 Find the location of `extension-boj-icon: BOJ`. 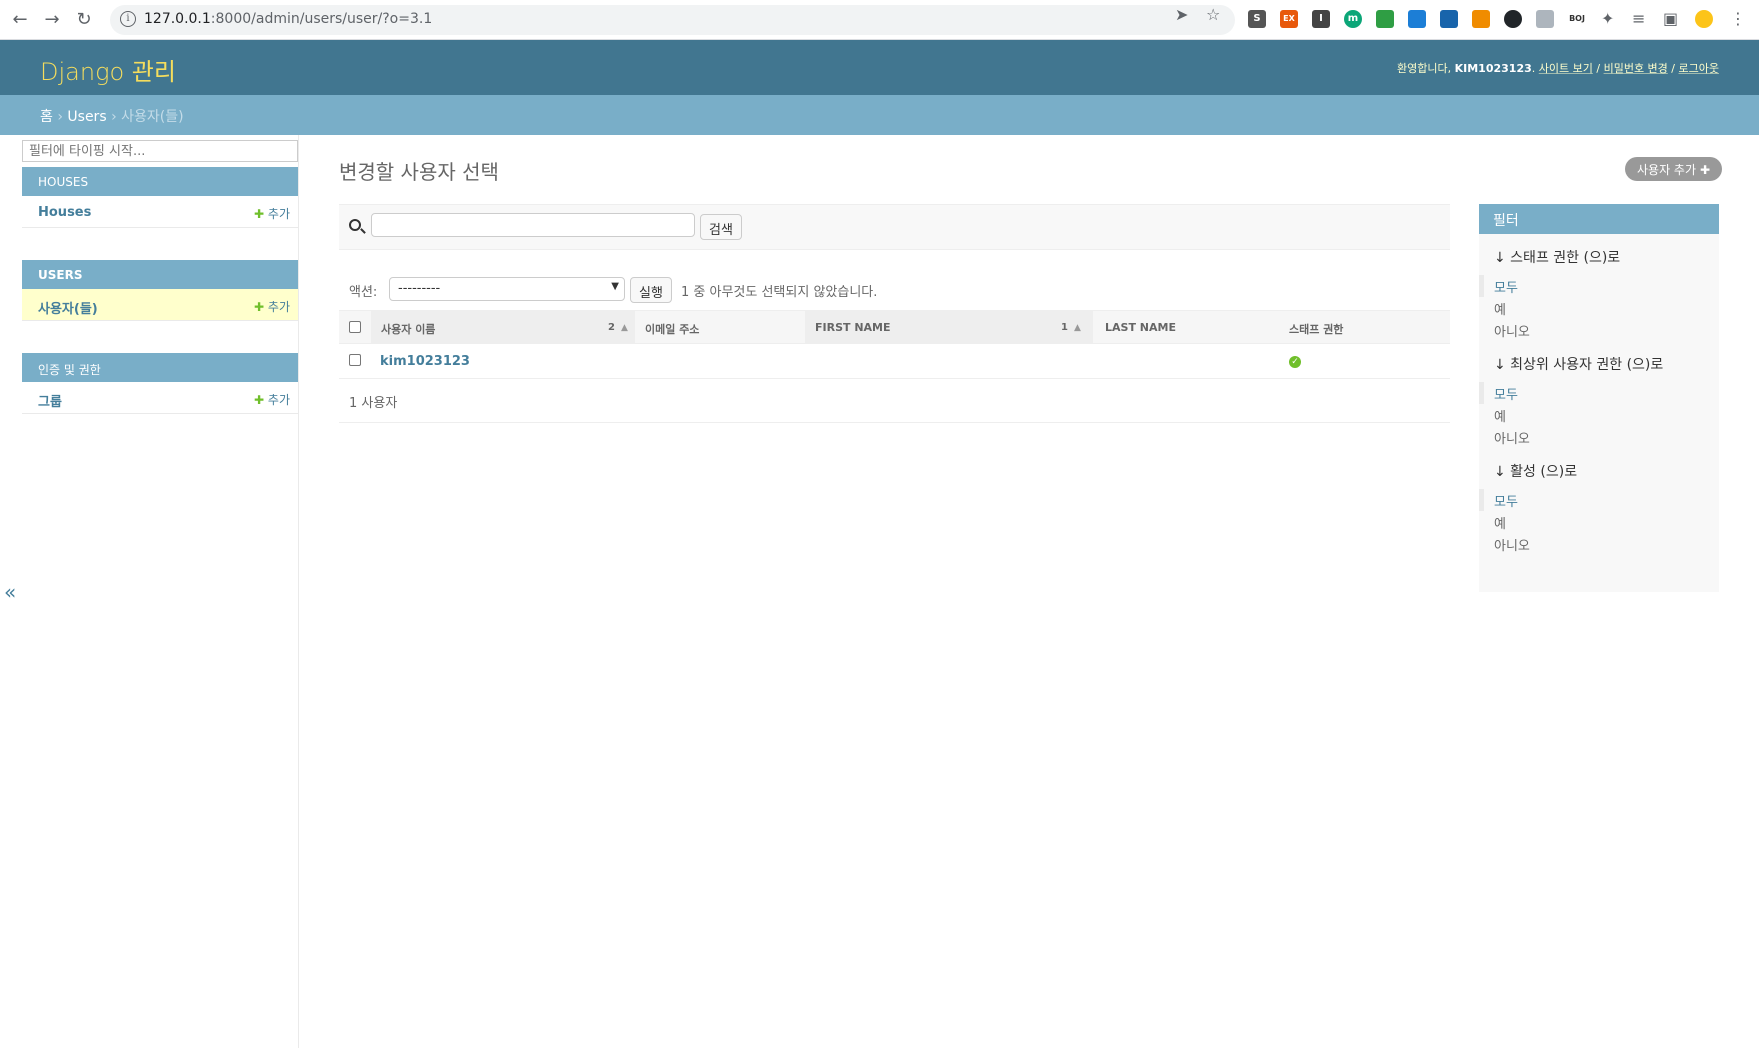

extension-boj-icon: BOJ is located at coordinates (1577, 19).